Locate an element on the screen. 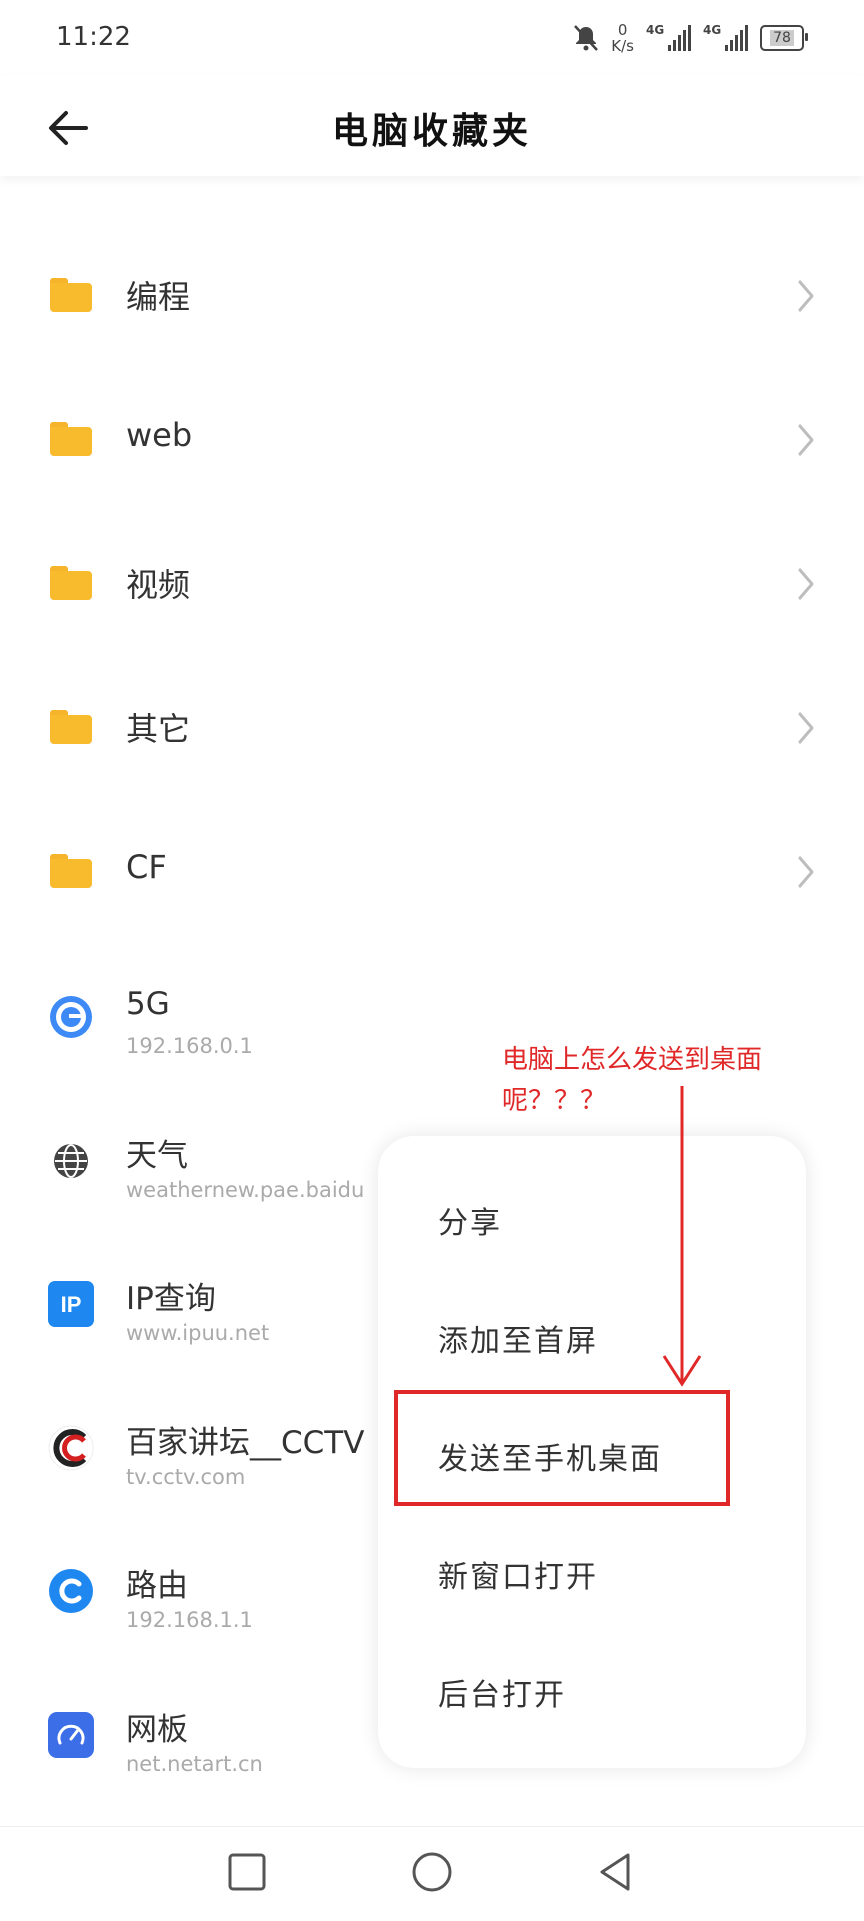 The width and height of the screenshot is (864, 1921). folder-row: 视频 is located at coordinates (432, 584).